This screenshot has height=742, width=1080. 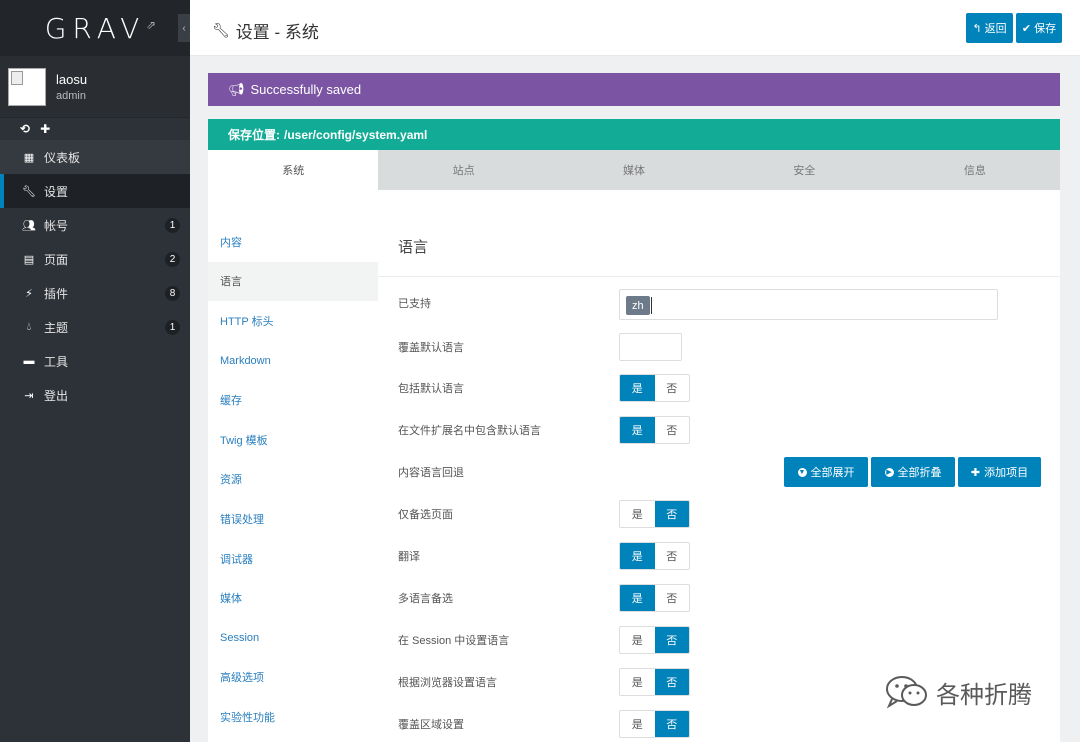 What do you see at coordinates (995, 29) in the screenshot?
I see `back-button-label: 返回` at bounding box center [995, 29].